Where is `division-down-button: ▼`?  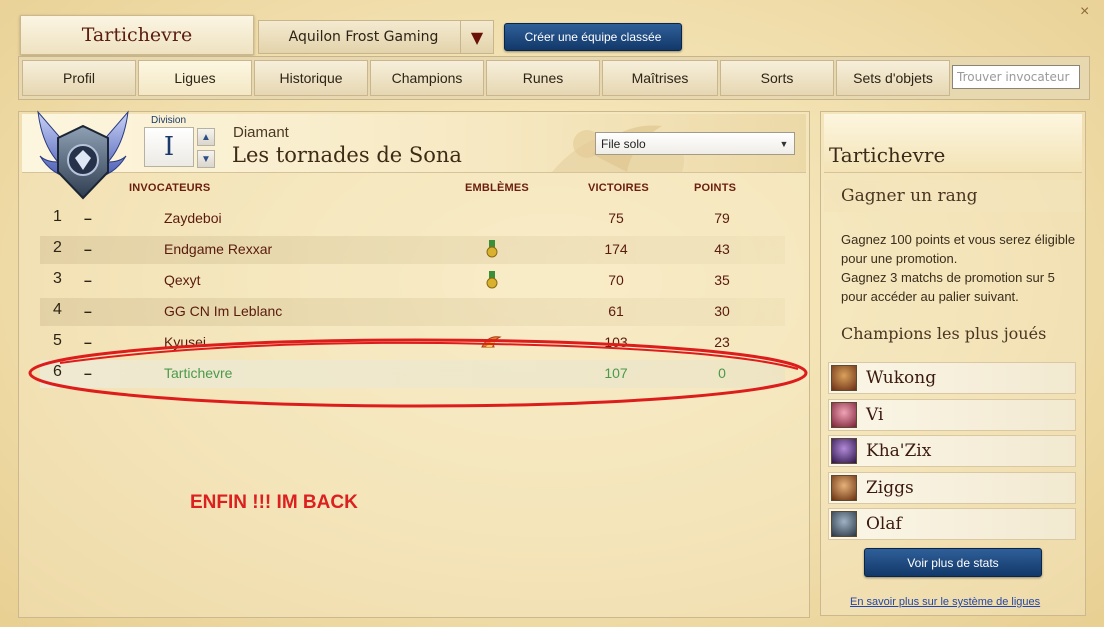 division-down-button: ▼ is located at coordinates (206, 159).